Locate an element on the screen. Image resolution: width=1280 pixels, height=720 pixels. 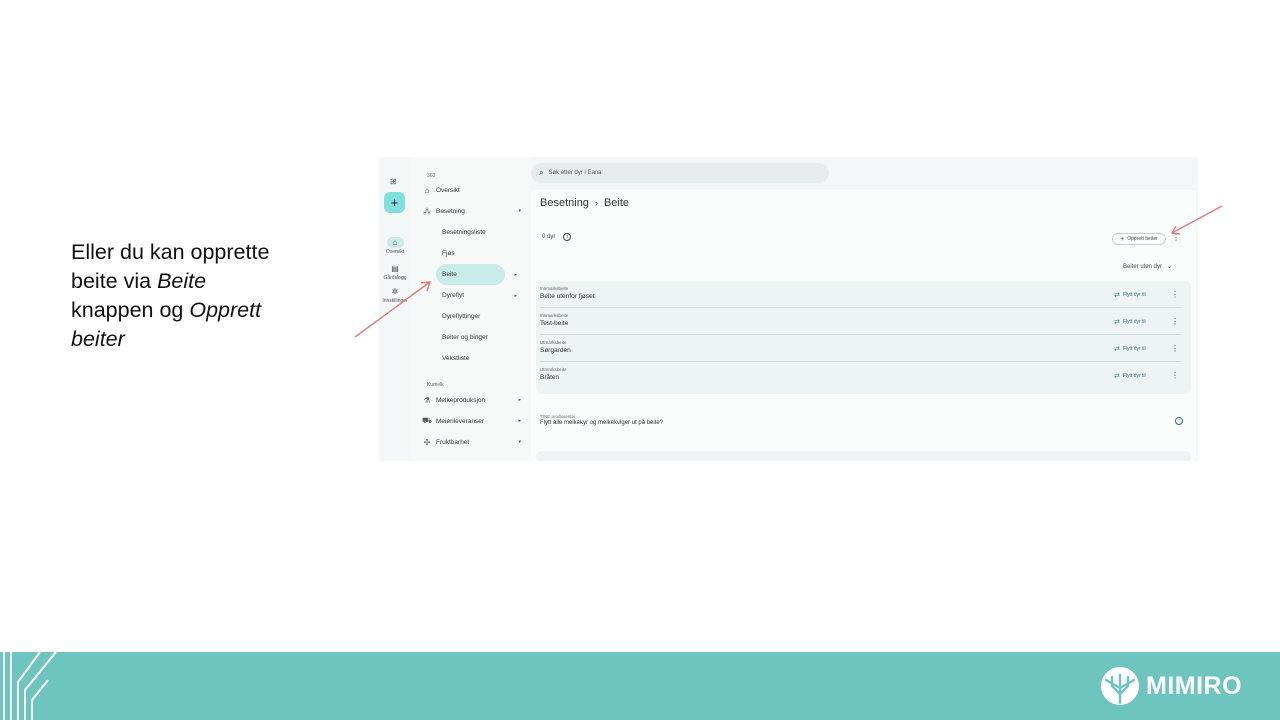
herd-icon: ⁂ is located at coordinates (427, 211).